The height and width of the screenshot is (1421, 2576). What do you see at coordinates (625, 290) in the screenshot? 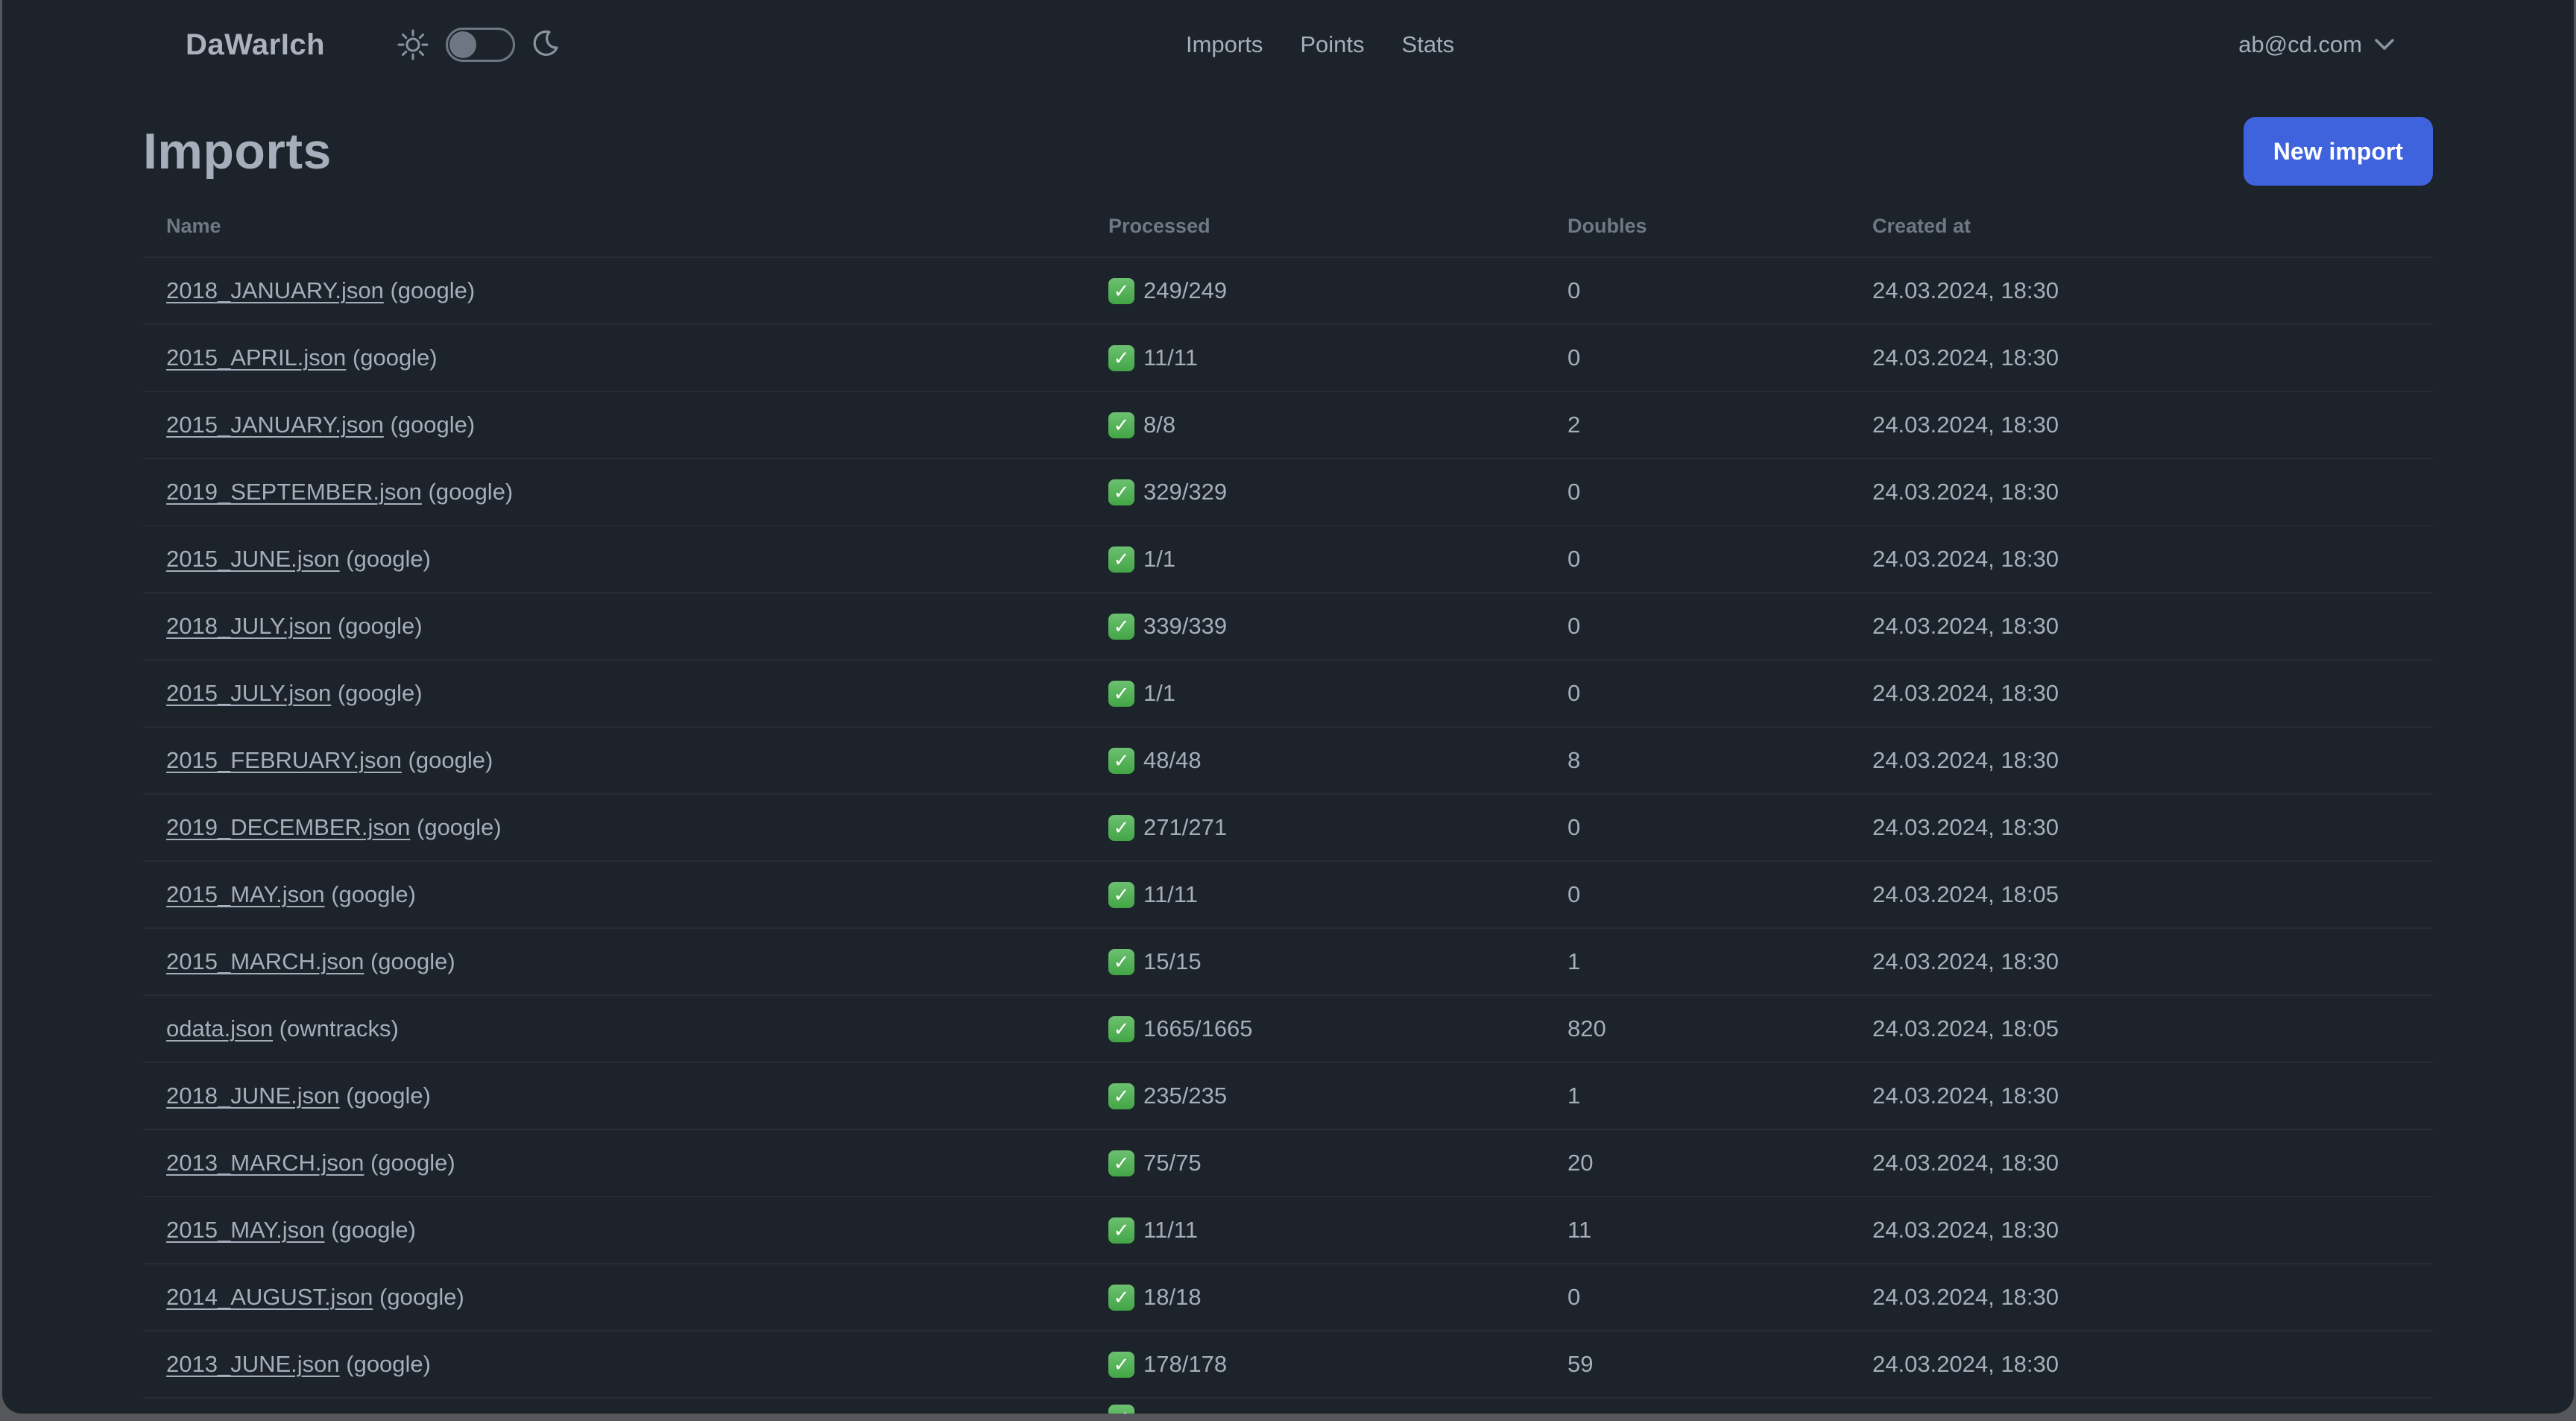
I see `import-name-cell: 2018_JANUARY.json (google)` at bounding box center [625, 290].